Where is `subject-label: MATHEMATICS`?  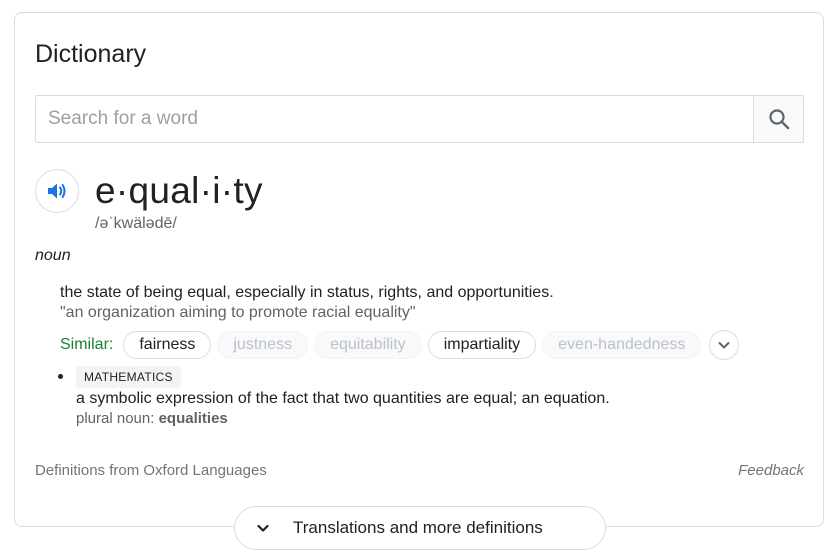 subject-label: MATHEMATICS is located at coordinates (128, 377).